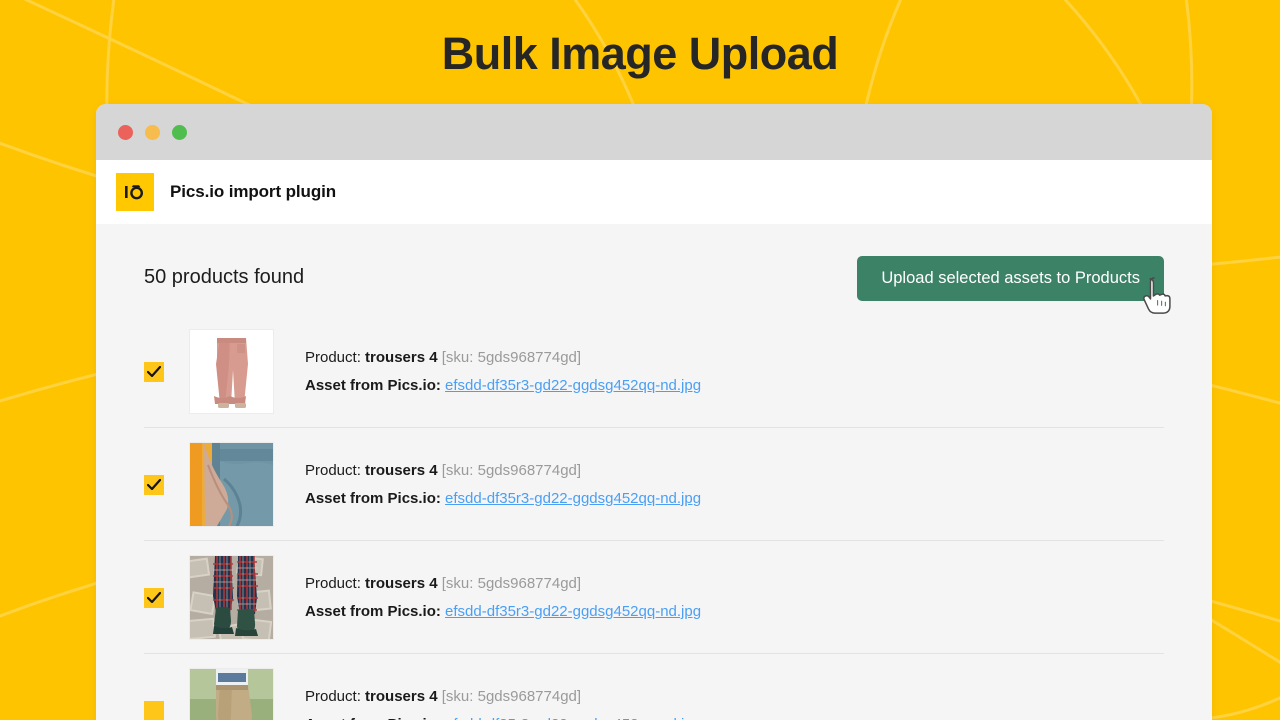 The image size is (1280, 720). I want to click on close-button, so click(125, 132).